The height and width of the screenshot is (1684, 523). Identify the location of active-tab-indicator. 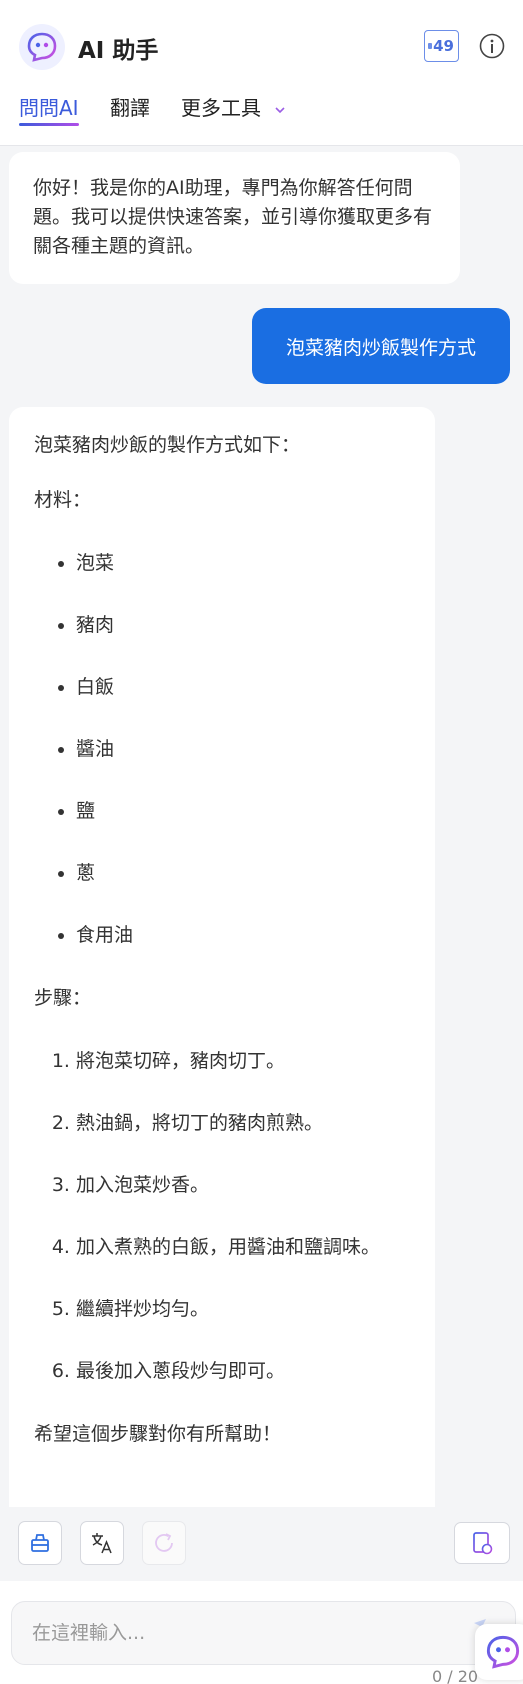
(49, 124).